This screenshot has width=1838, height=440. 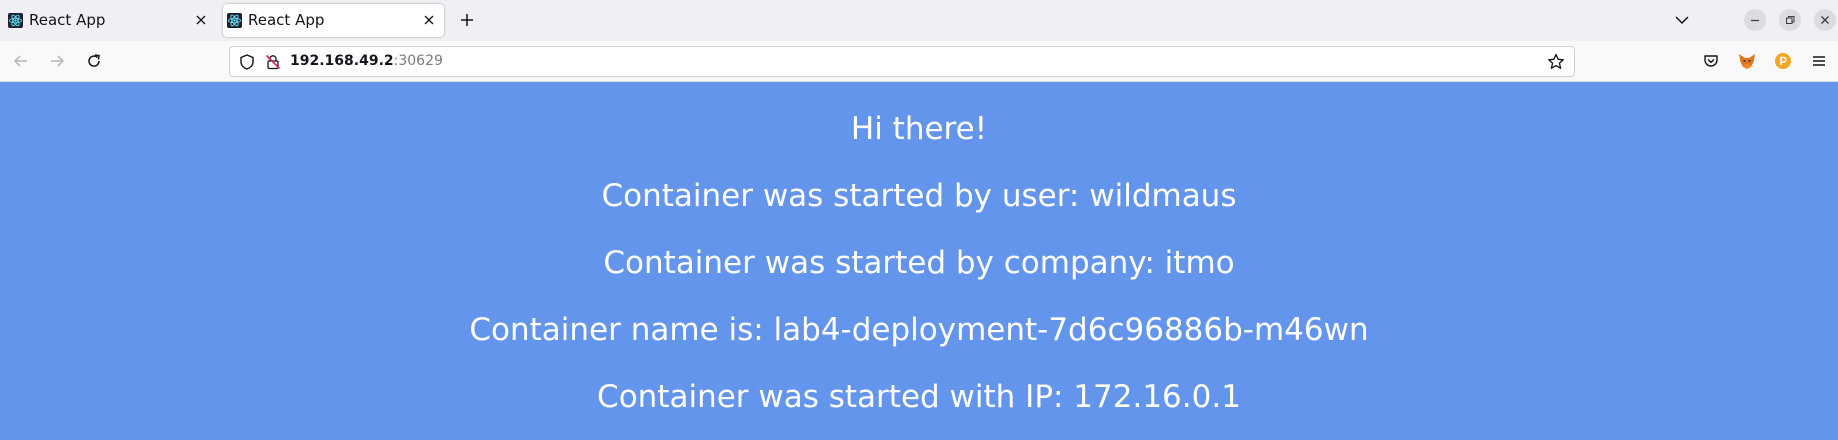 I want to click on reload-icon, so click(x=94, y=60).